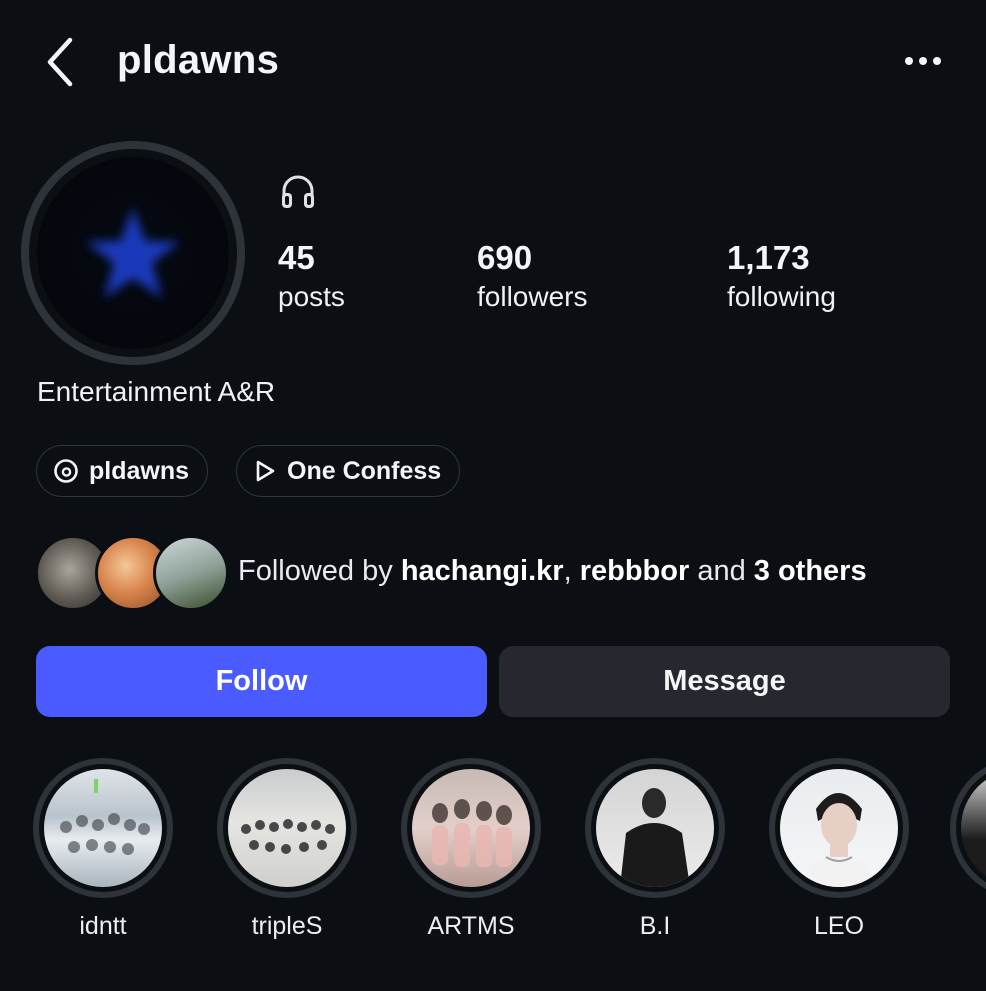 This screenshot has height=991, width=986. What do you see at coordinates (364, 470) in the screenshot?
I see `one-confess-chip-label: One Confess` at bounding box center [364, 470].